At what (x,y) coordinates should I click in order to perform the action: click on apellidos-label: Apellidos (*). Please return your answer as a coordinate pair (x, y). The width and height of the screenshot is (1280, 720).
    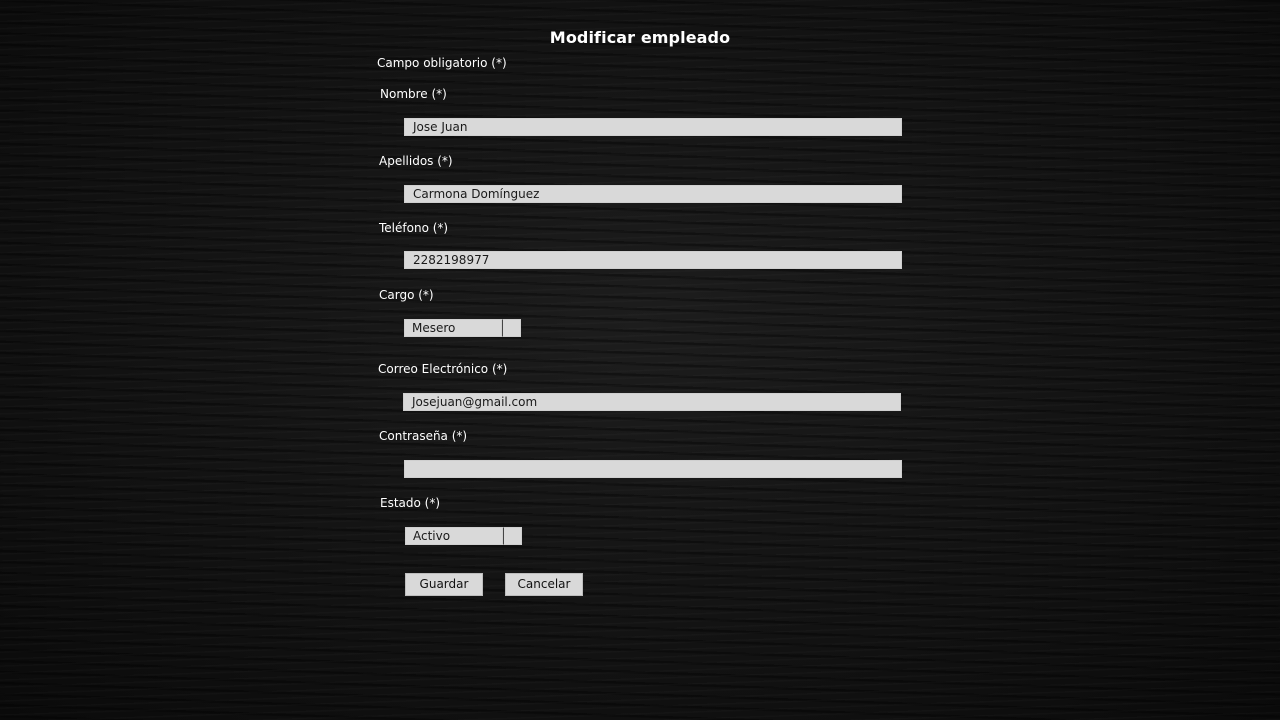
    Looking at the image, I should click on (416, 161).